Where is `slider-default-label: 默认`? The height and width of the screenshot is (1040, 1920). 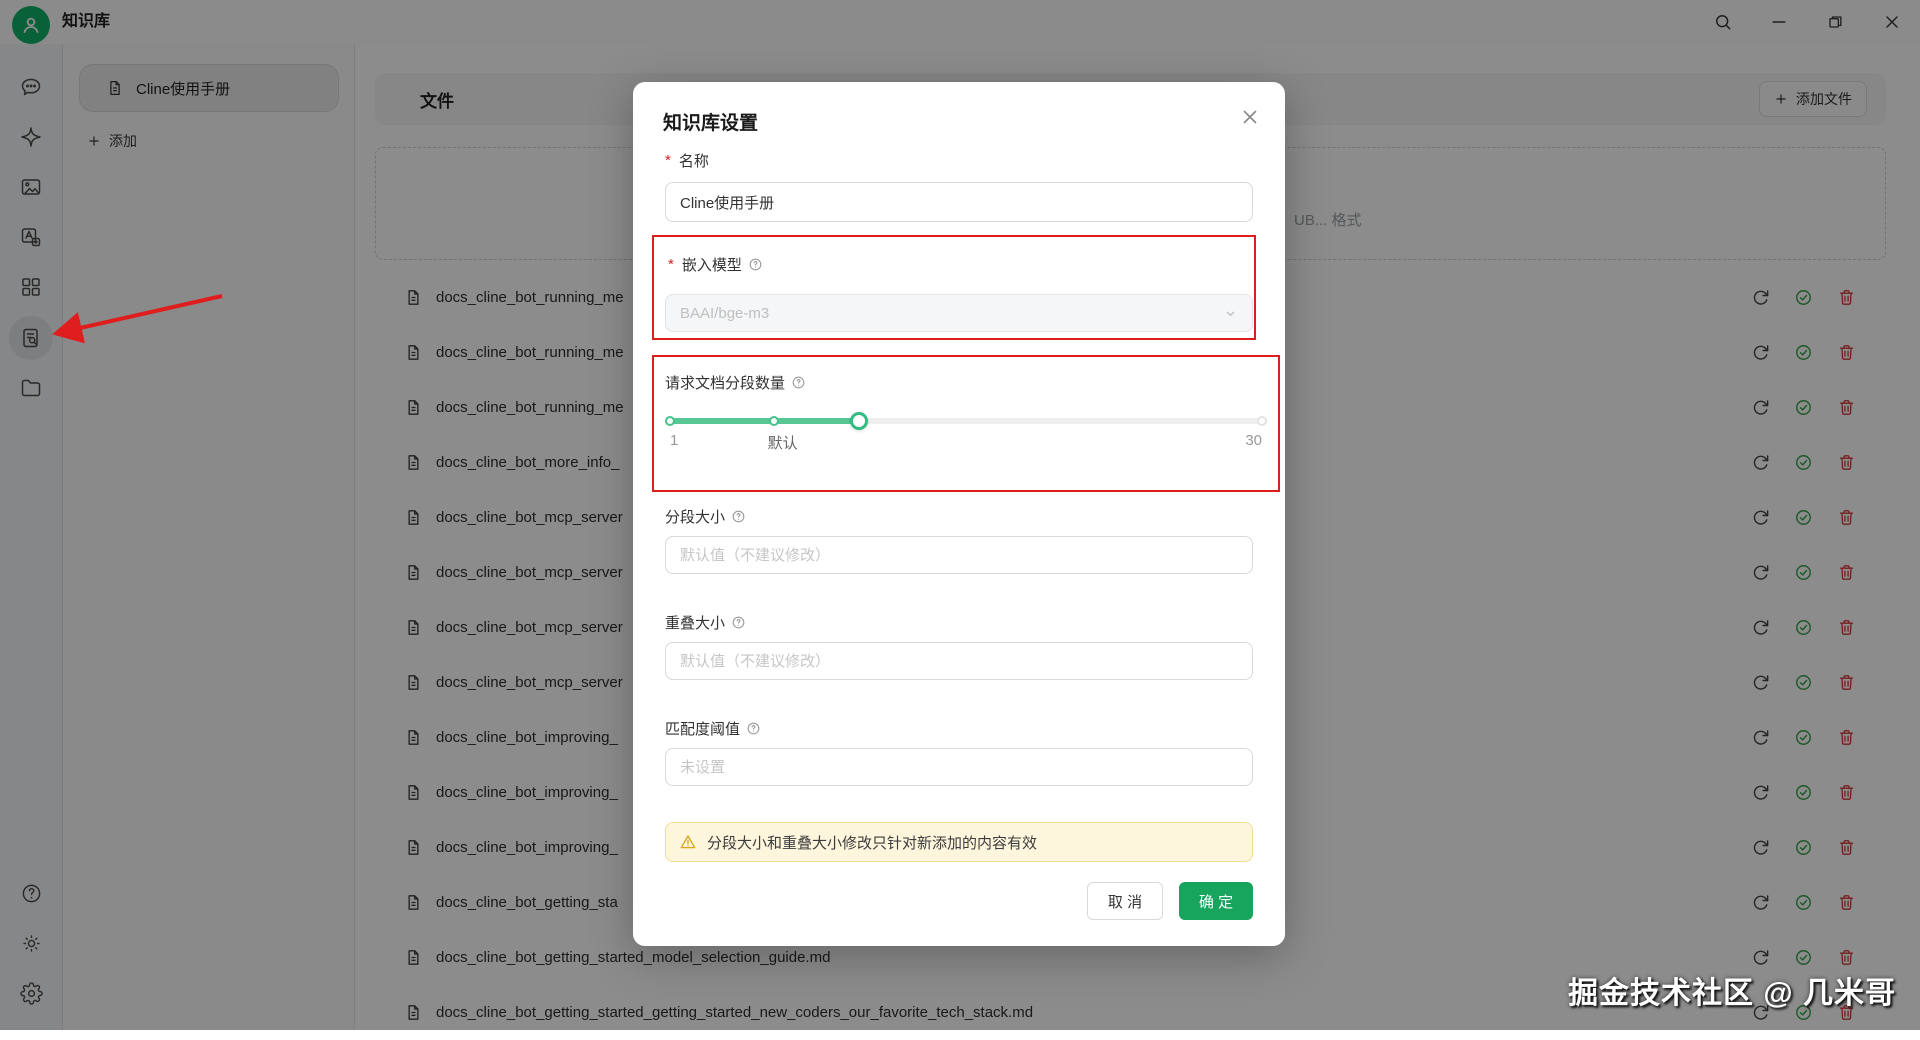 slider-default-label: 默认 is located at coordinates (783, 442).